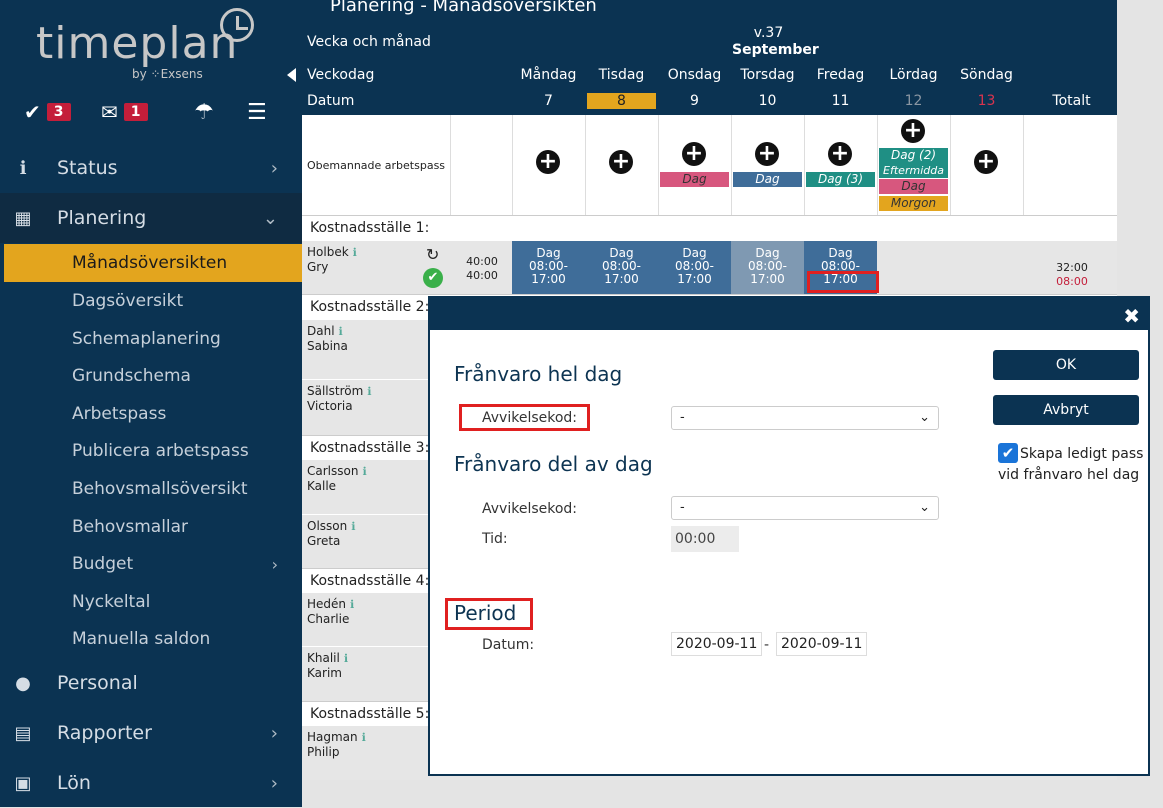 The image size is (1163, 808). Describe the element at coordinates (913, 131) in the screenshot. I see `add-shift-saturday-icon: +` at that location.